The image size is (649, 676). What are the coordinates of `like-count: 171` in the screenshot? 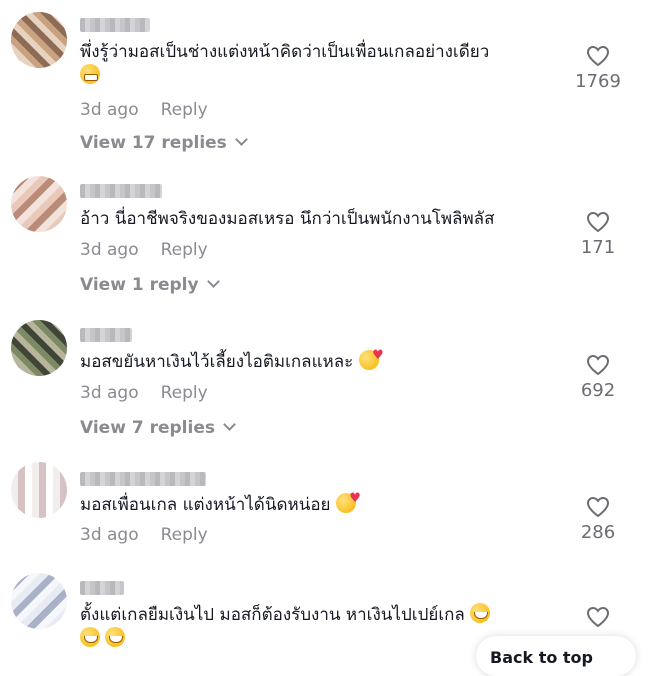 It's located at (598, 247).